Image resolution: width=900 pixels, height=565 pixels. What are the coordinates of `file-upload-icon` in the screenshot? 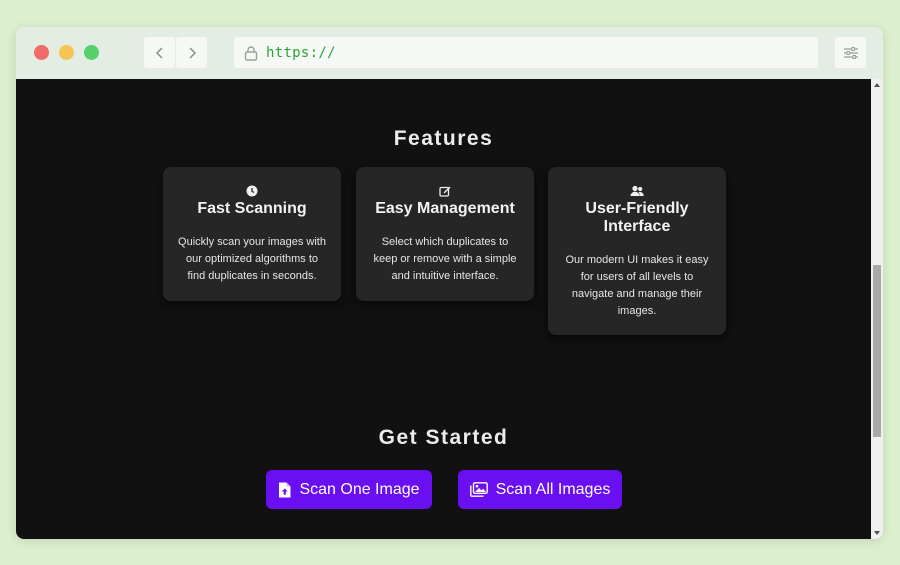 It's located at (284, 490).